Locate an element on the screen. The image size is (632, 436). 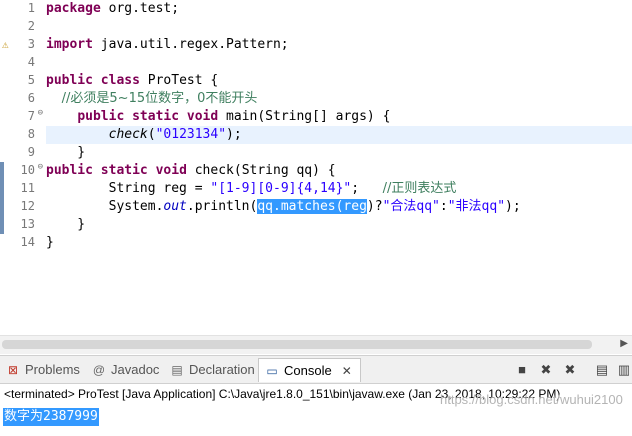
code-line-7: public static void main(String[] args) { is located at coordinates (339, 117).